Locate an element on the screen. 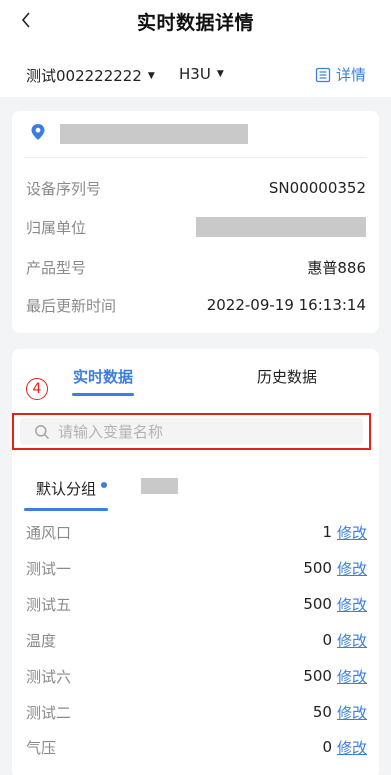 Image resolution: width=391 pixels, height=775 pixels. variable-name: 气压 is located at coordinates (41, 747).